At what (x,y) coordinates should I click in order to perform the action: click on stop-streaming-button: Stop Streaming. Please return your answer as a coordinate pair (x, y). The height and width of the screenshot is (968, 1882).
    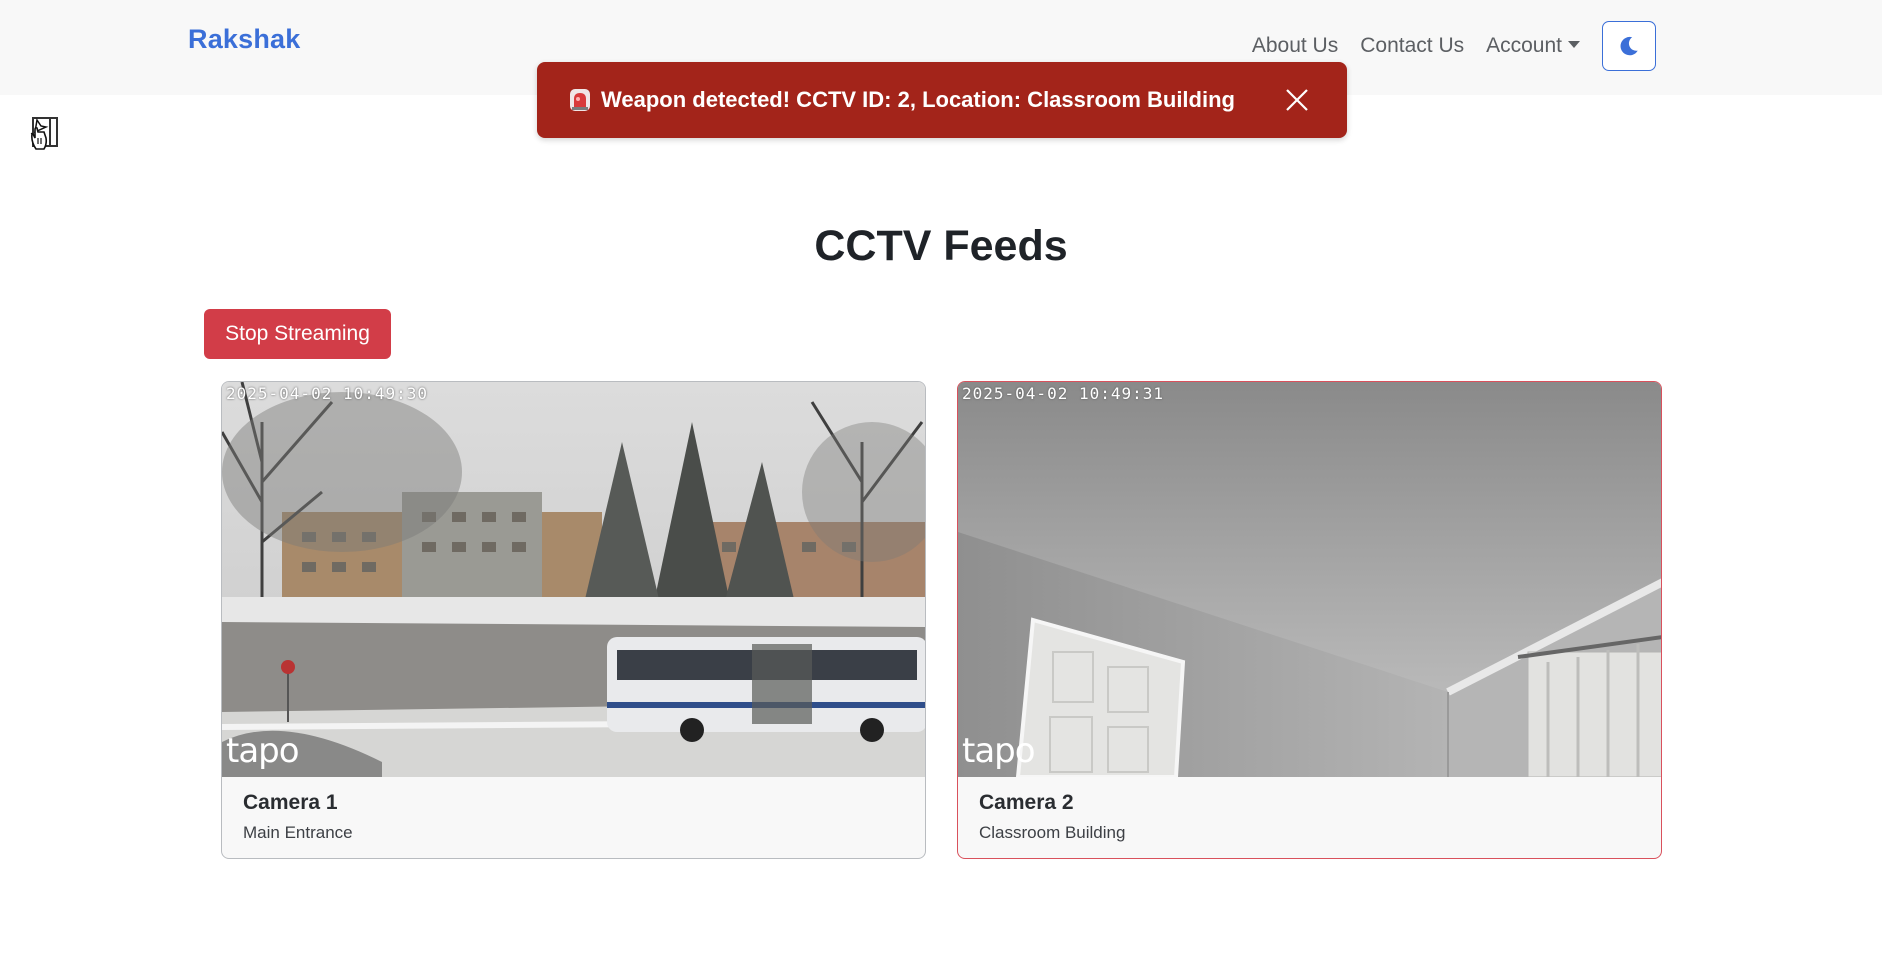
    Looking at the image, I should click on (297, 334).